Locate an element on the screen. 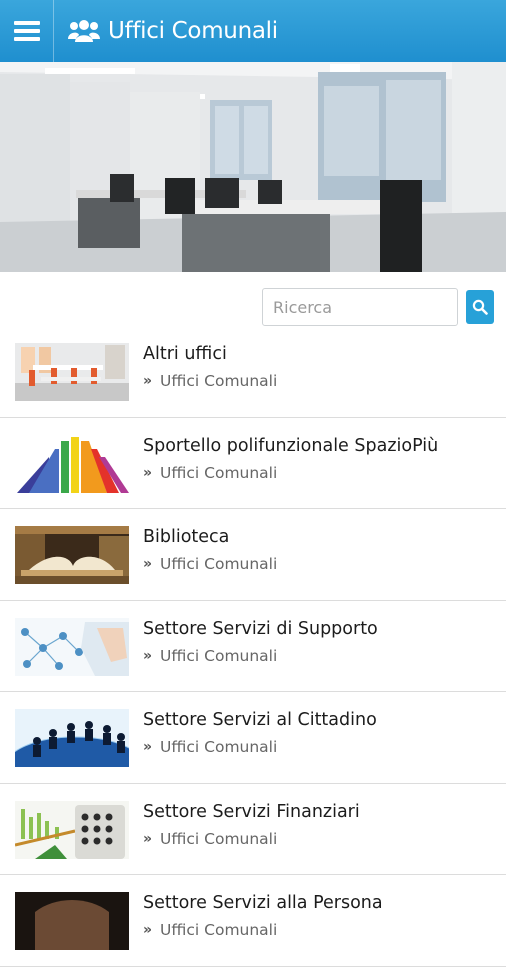 The height and width of the screenshot is (967, 506). search-icon is located at coordinates (480, 307).